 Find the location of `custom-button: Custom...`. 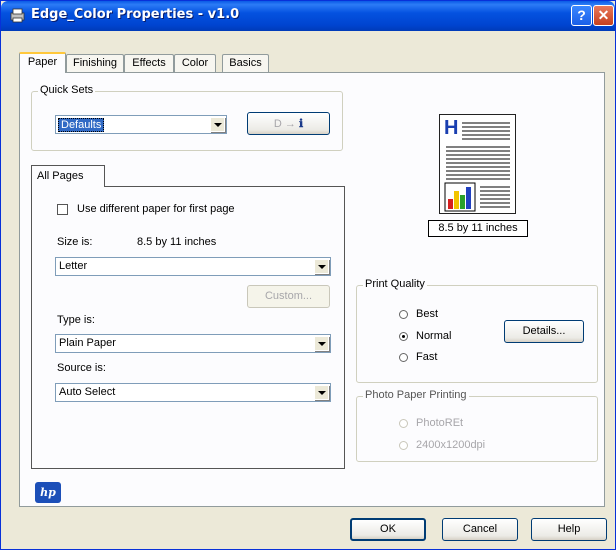

custom-button: Custom... is located at coordinates (288, 296).